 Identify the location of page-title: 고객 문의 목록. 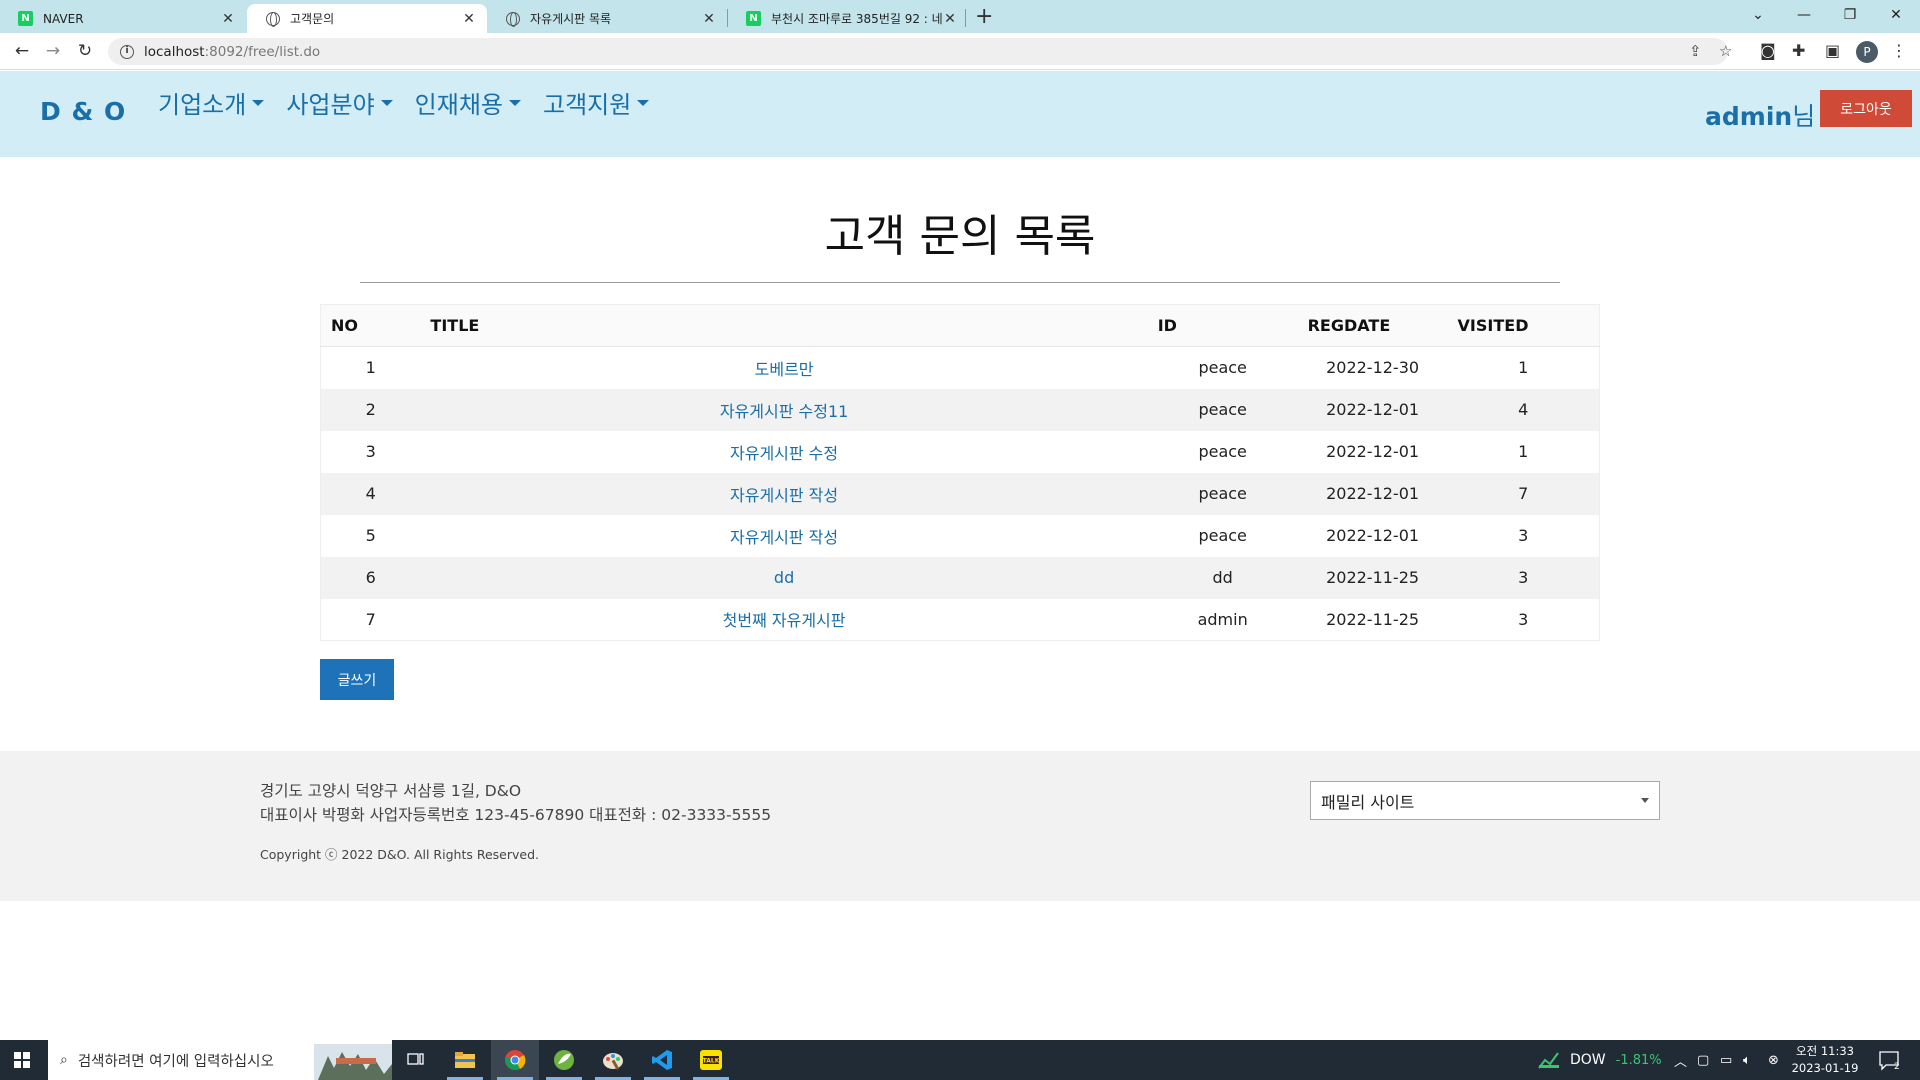
(960, 236).